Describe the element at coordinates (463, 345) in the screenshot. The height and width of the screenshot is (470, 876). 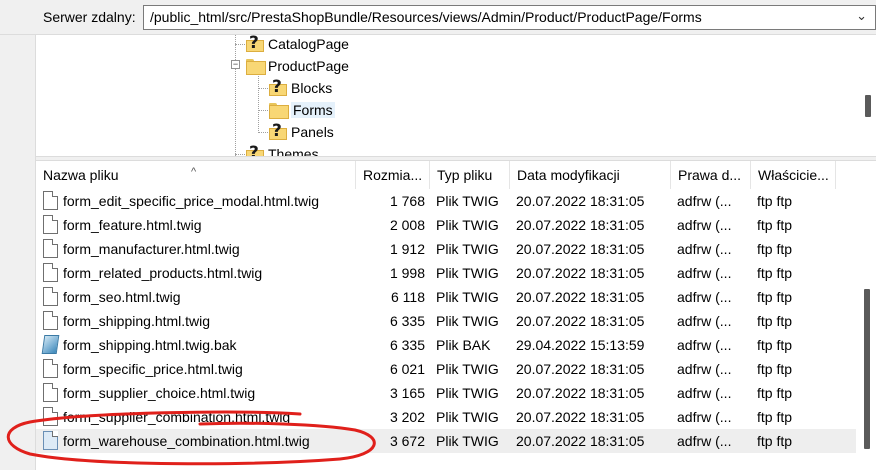
I see `file-type-cell: Plik BAK` at that location.